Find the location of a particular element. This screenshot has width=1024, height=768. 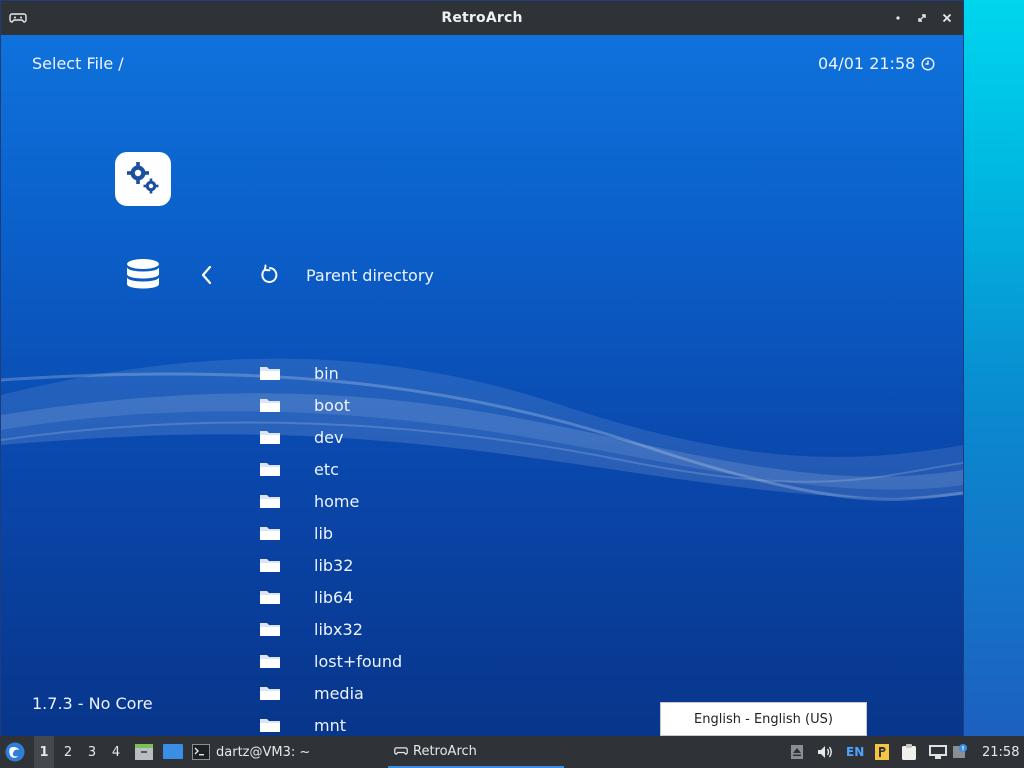

taskbar: 1 2 3 4 dartz@VM3: ~ RetroArch EN 21:58 is located at coordinates (512, 752).